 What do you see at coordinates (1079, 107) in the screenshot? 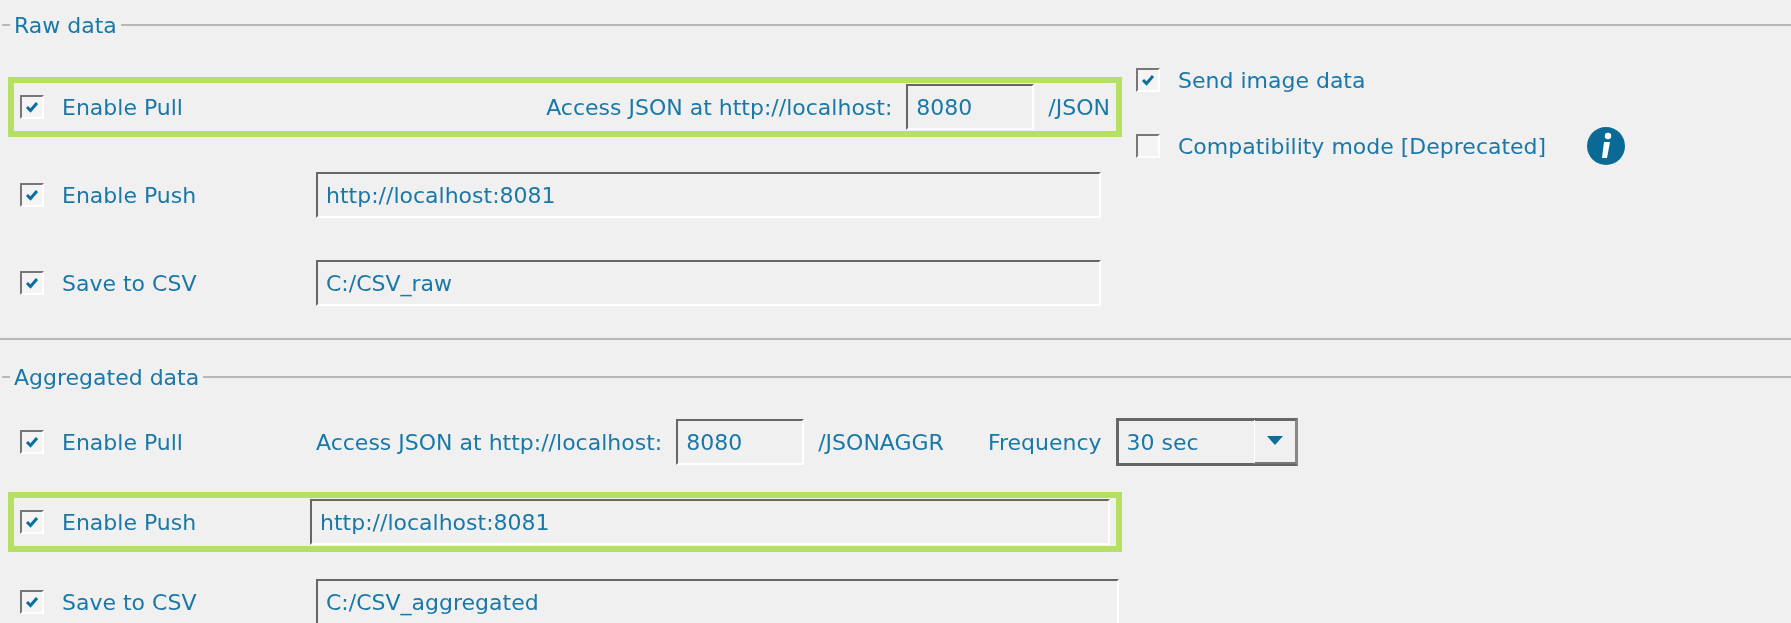
I see `url-suffix-label: /JSON` at bounding box center [1079, 107].